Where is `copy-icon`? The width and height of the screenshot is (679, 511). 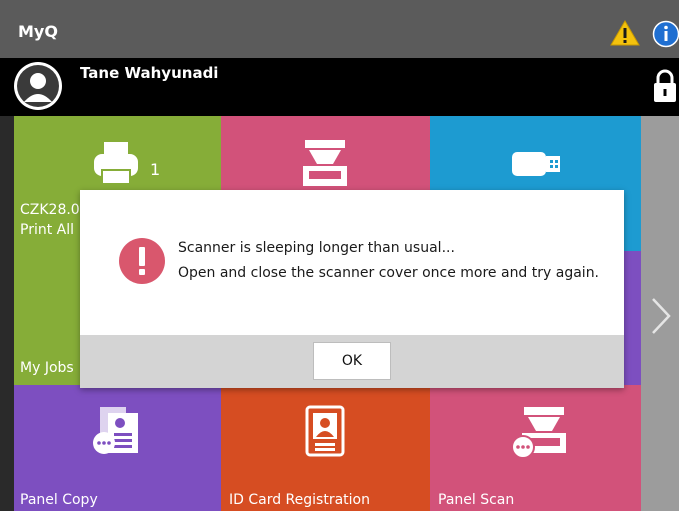
copy-icon is located at coordinates (115, 430).